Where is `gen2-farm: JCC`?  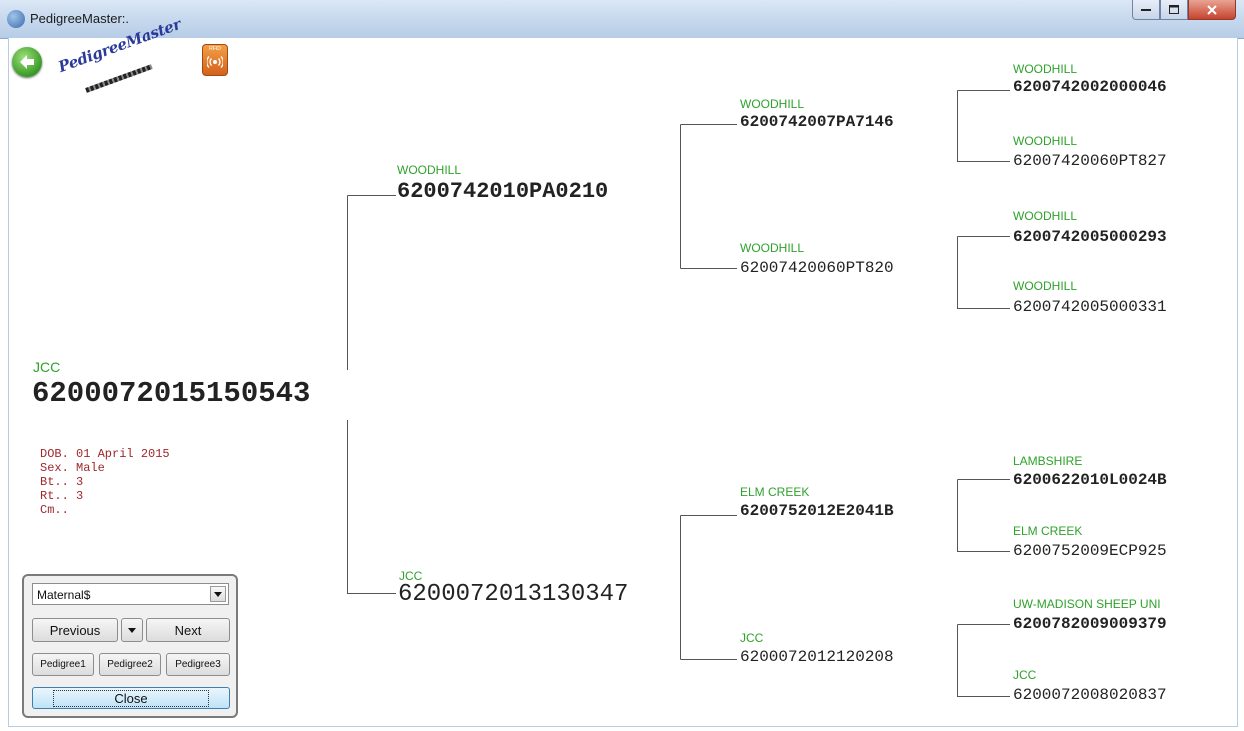
gen2-farm: JCC is located at coordinates (752, 638).